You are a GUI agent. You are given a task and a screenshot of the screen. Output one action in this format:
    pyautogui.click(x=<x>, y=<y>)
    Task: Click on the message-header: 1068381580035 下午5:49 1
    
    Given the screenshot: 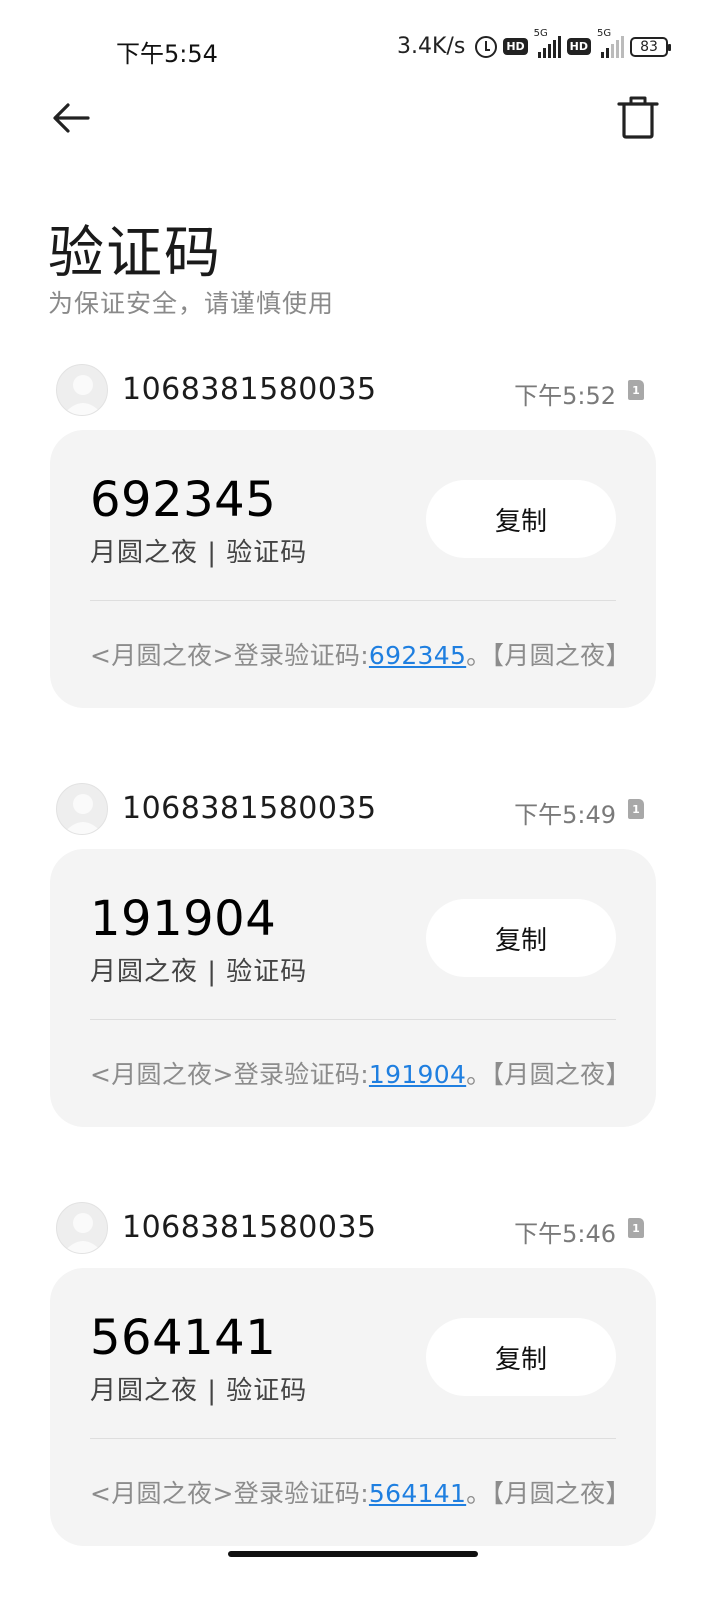 What is the action you would take?
    pyautogui.click(x=356, y=809)
    